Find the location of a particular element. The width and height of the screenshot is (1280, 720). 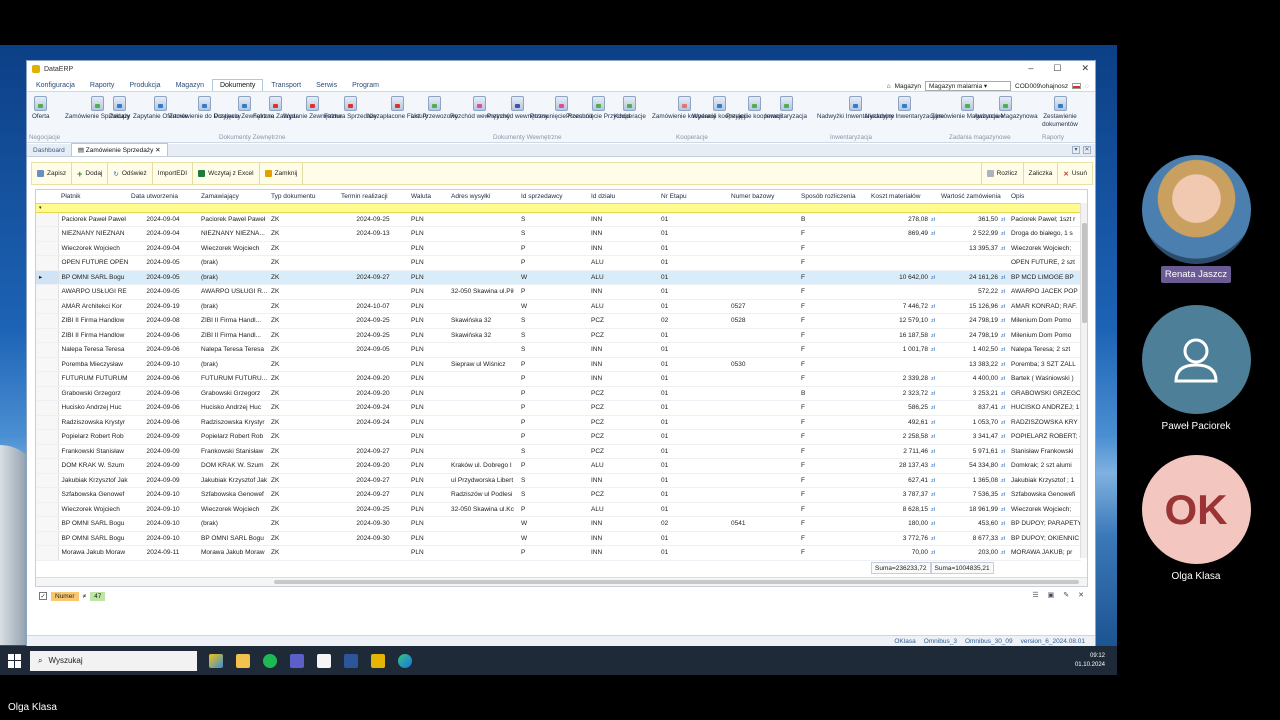

filter-checkbox: ✓ is located at coordinates (43, 596).